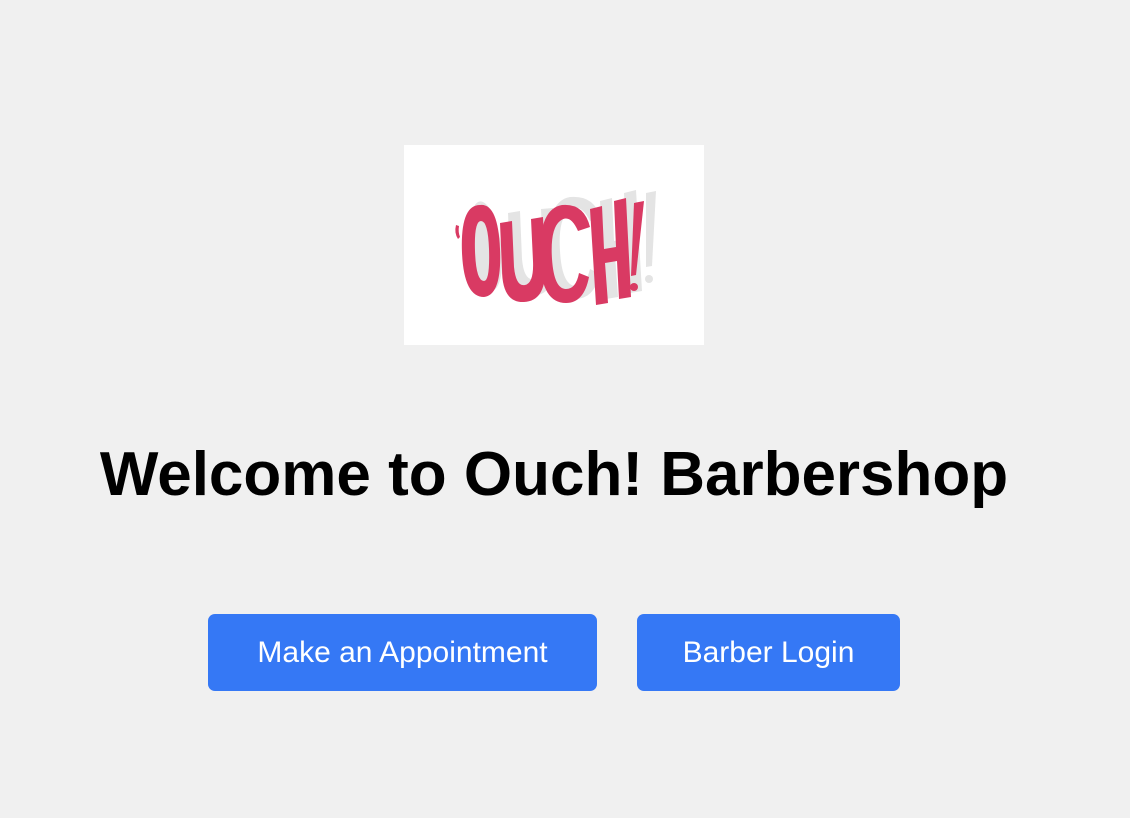  What do you see at coordinates (555, 247) in the screenshot?
I see `ouch-logo-image` at bounding box center [555, 247].